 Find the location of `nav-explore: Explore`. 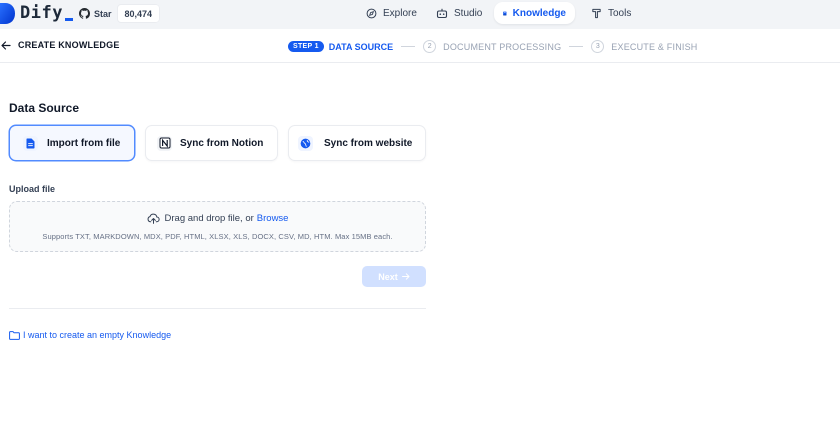

nav-explore: Explore is located at coordinates (391, 13).